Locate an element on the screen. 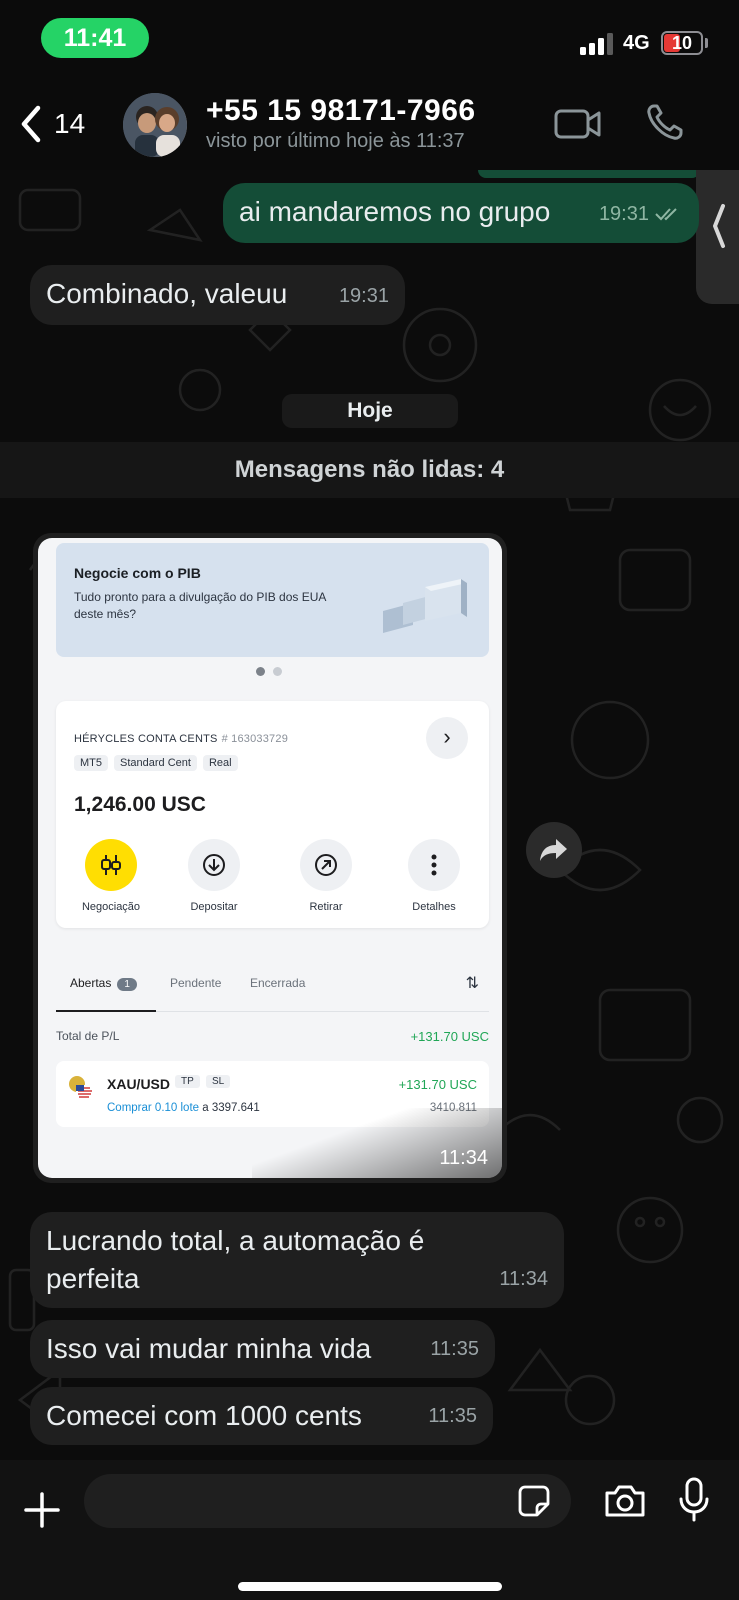 This screenshot has width=739, height=1600. signal-icon is located at coordinates (598, 43).